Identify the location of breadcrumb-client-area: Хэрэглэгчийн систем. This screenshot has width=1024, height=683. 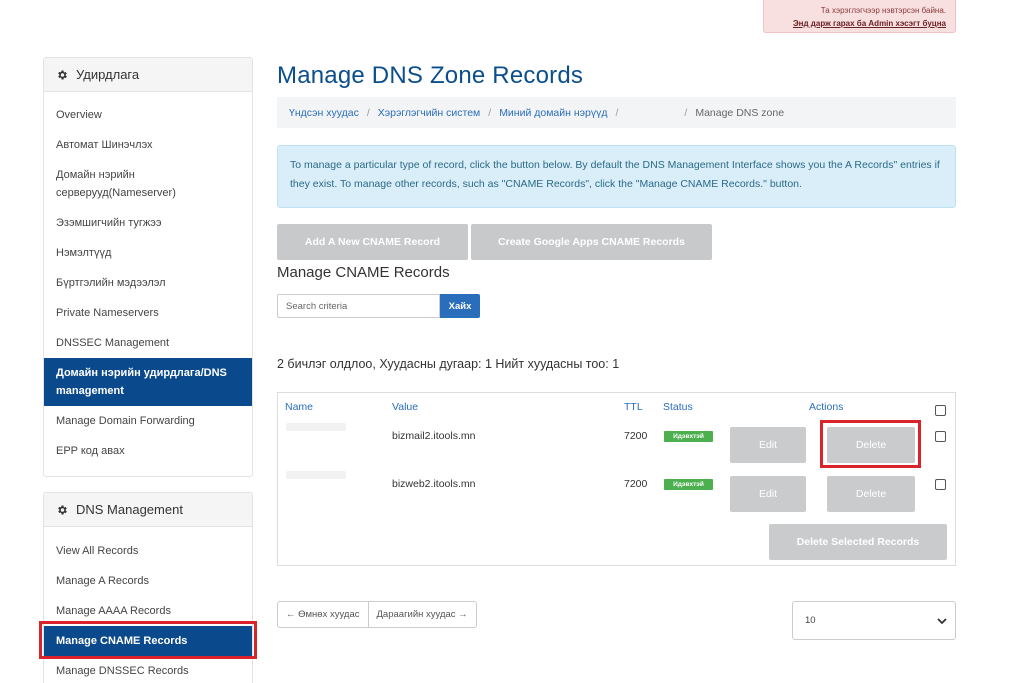
(429, 113).